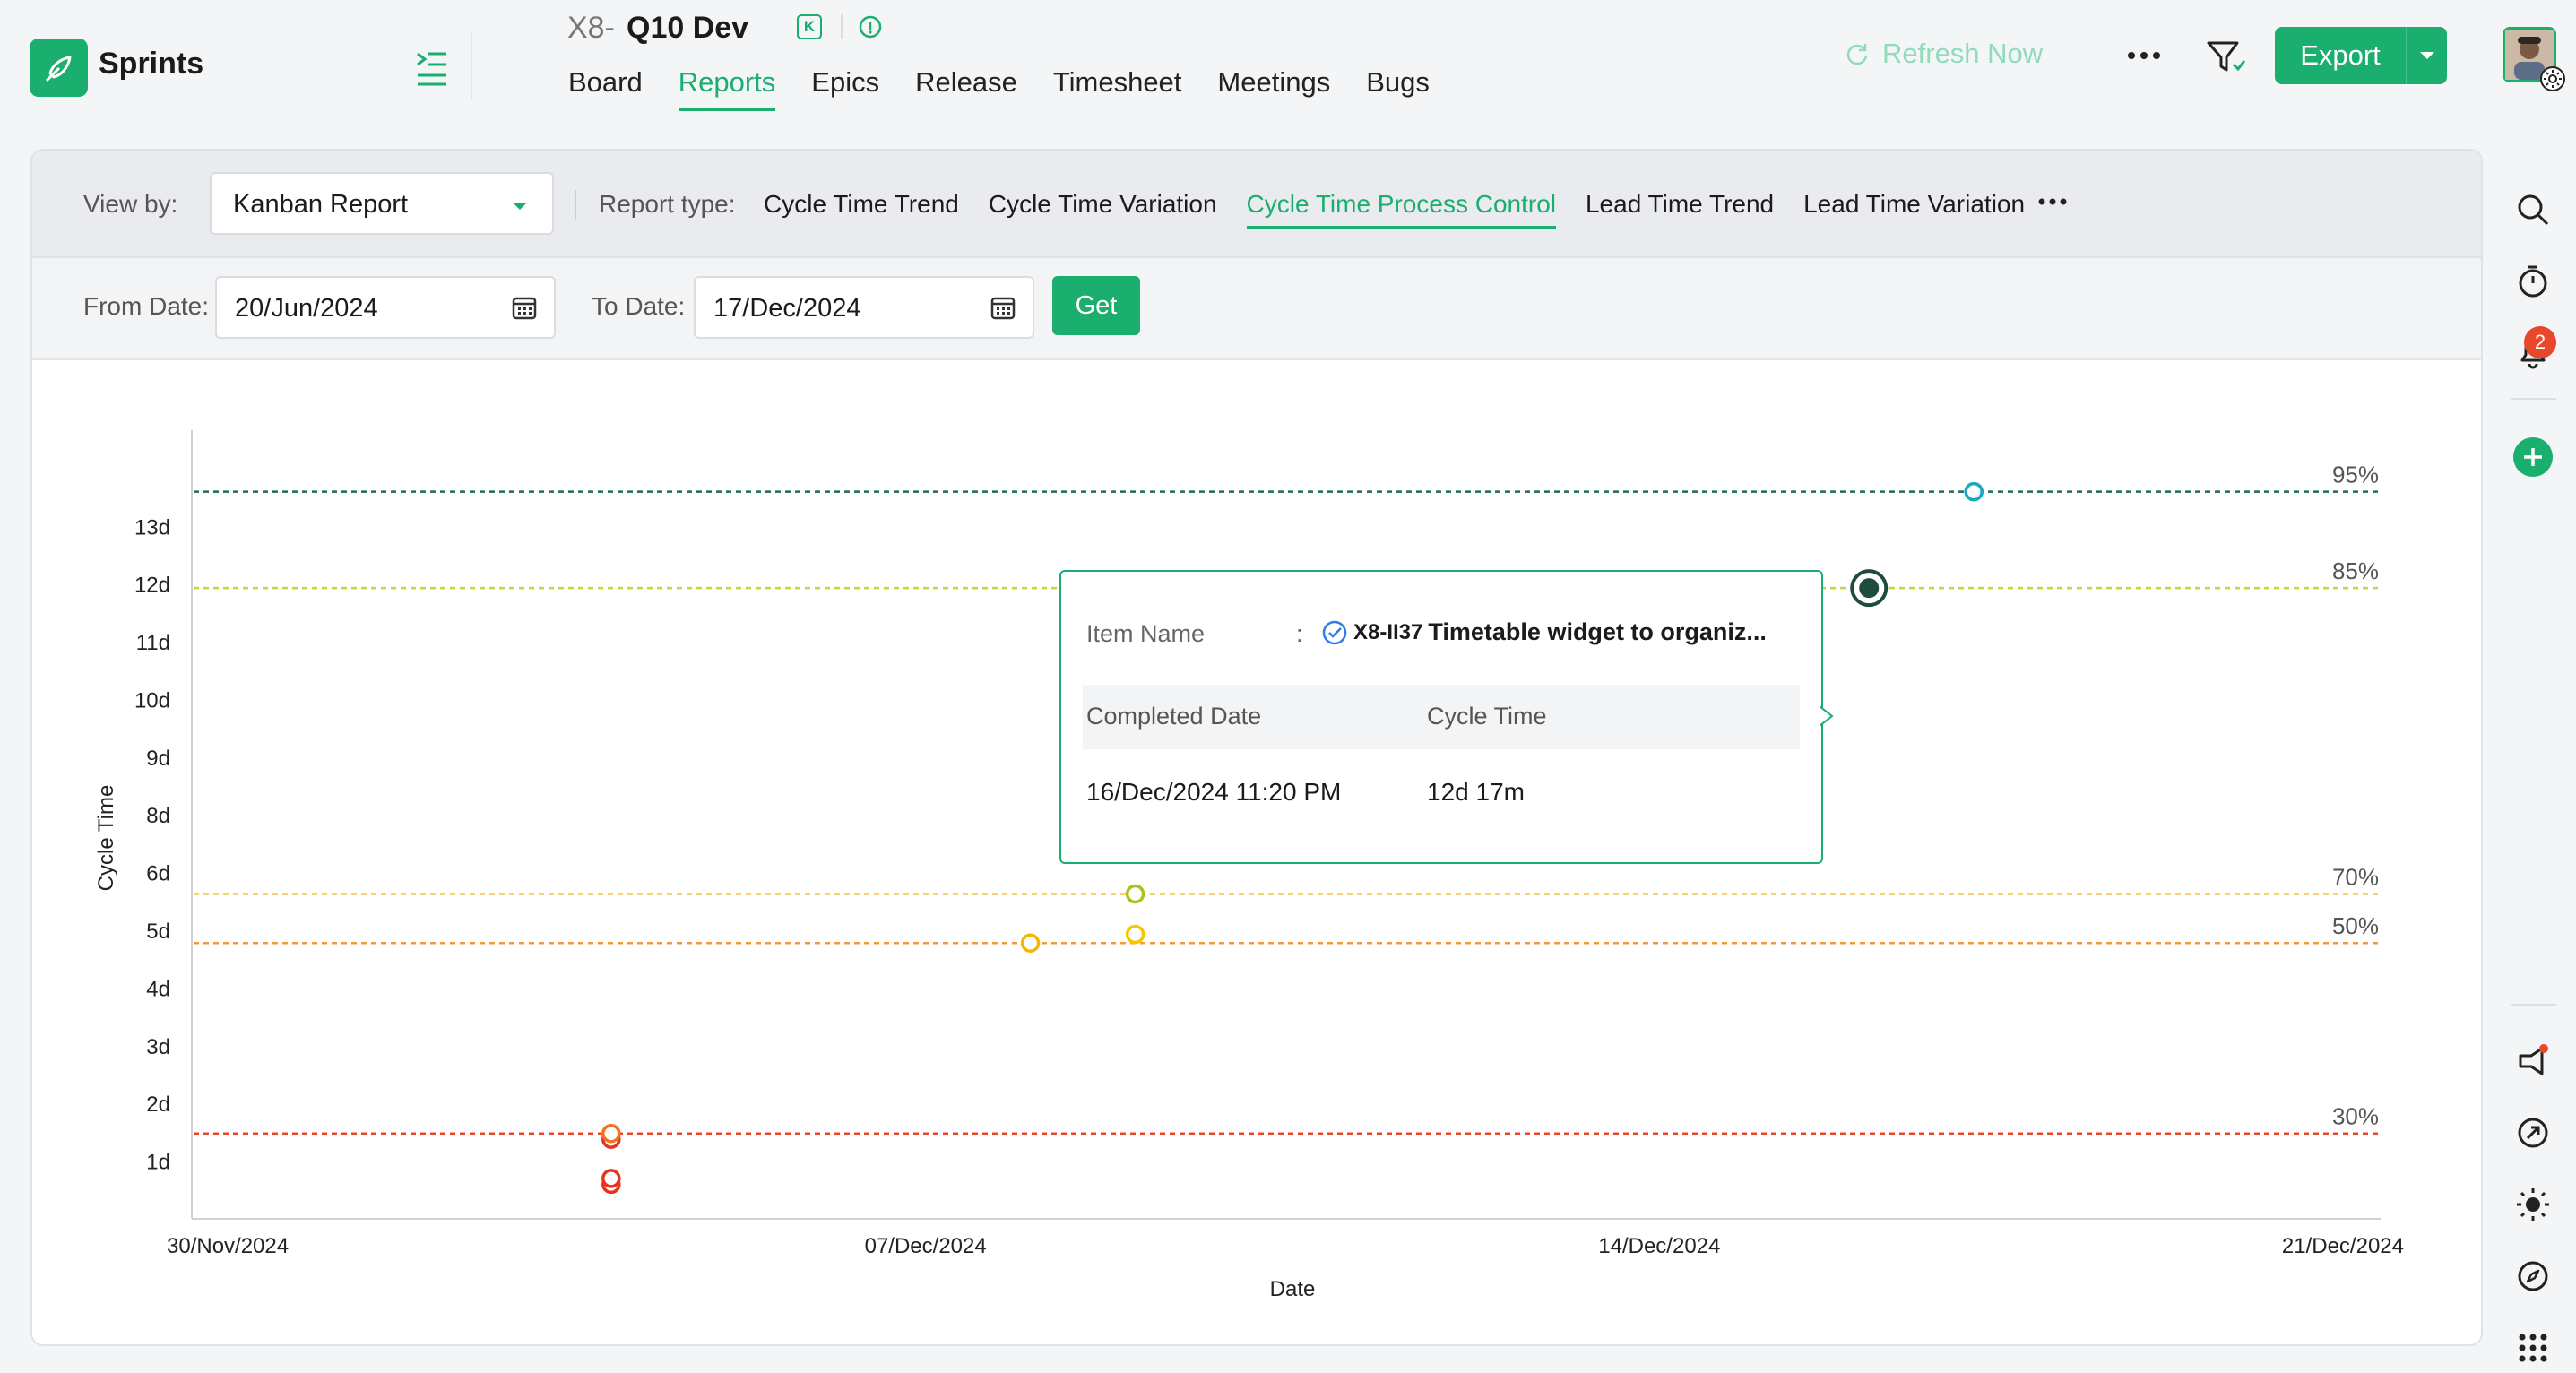 The image size is (2576, 1373). I want to click on y-tick-label: 10d, so click(152, 700).